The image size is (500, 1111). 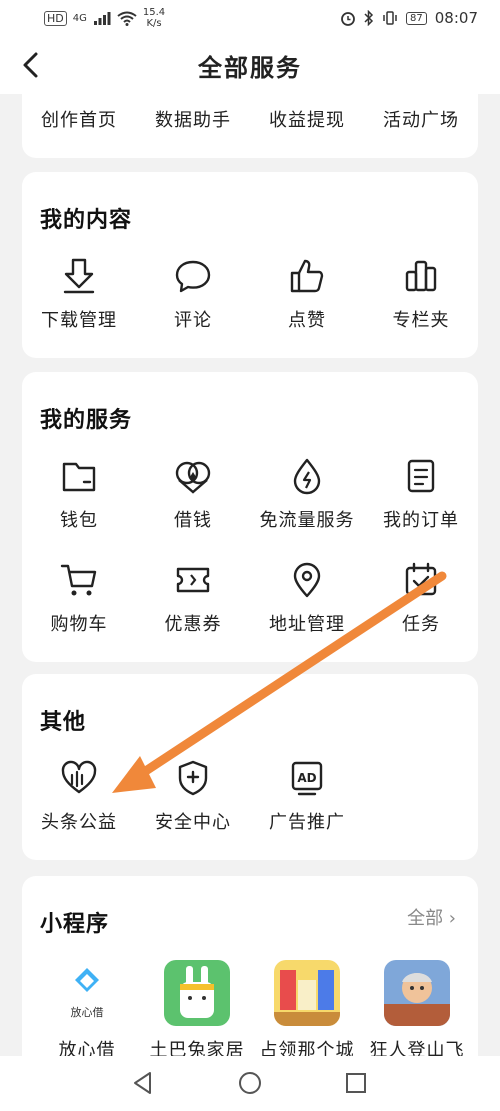 I want to click on mini-program-kuangren: 狂人登山飞, so click(x=417, y=1011).